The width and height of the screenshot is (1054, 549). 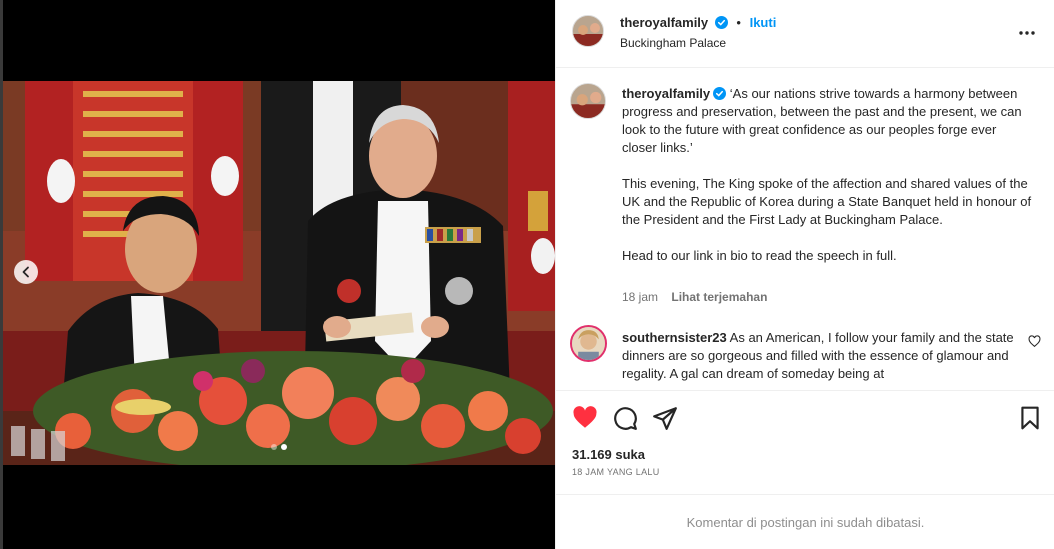 What do you see at coordinates (284, 447) in the screenshot?
I see `carousel-dot-active` at bounding box center [284, 447].